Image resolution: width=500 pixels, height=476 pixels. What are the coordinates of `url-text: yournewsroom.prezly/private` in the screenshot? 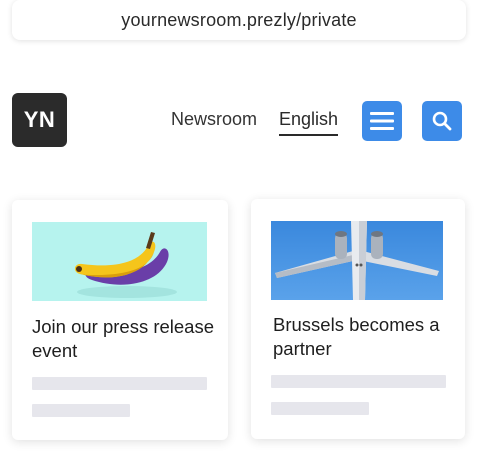 It's located at (239, 19).